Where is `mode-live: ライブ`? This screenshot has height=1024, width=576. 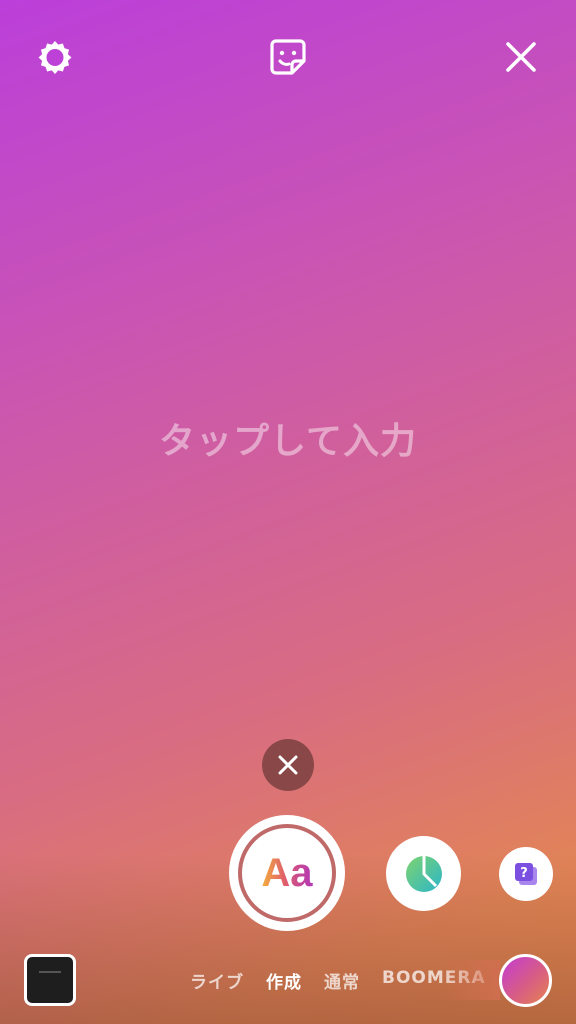
mode-live: ライブ is located at coordinates (217, 980).